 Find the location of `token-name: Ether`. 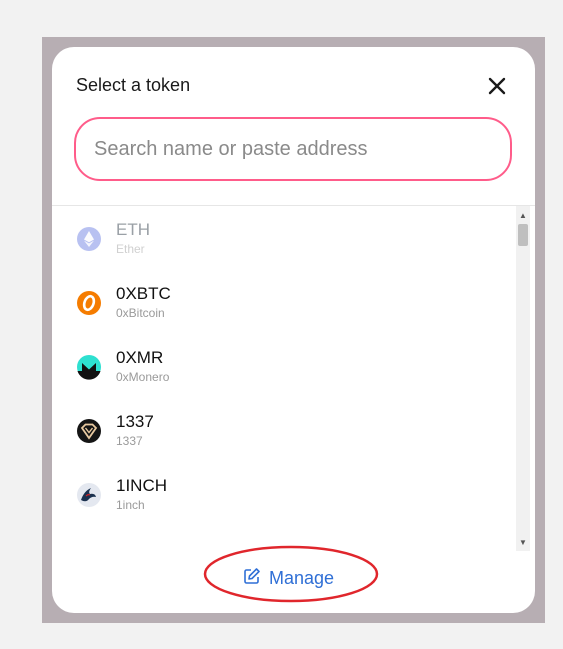

token-name: Ether is located at coordinates (130, 249).